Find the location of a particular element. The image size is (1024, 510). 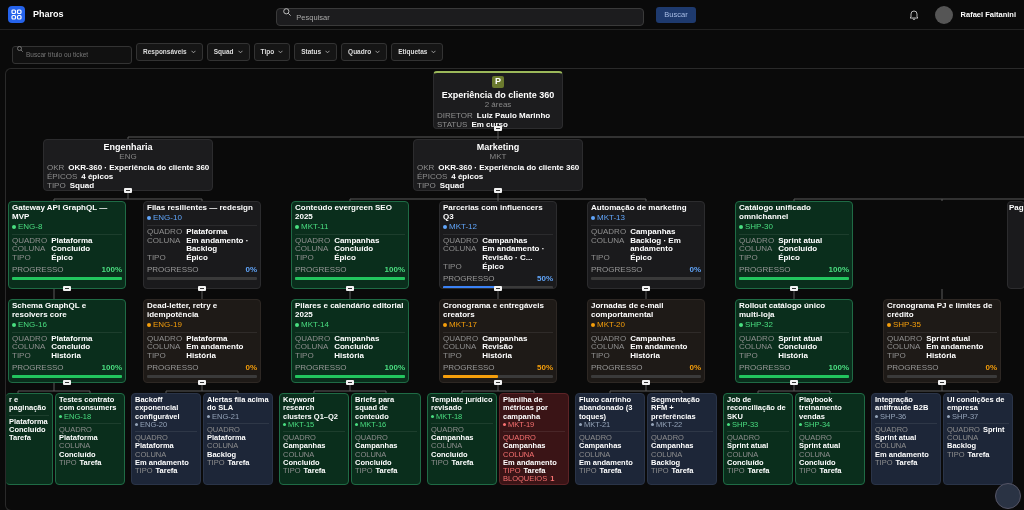

ticket-card: Pag is located at coordinates (1015, 245).